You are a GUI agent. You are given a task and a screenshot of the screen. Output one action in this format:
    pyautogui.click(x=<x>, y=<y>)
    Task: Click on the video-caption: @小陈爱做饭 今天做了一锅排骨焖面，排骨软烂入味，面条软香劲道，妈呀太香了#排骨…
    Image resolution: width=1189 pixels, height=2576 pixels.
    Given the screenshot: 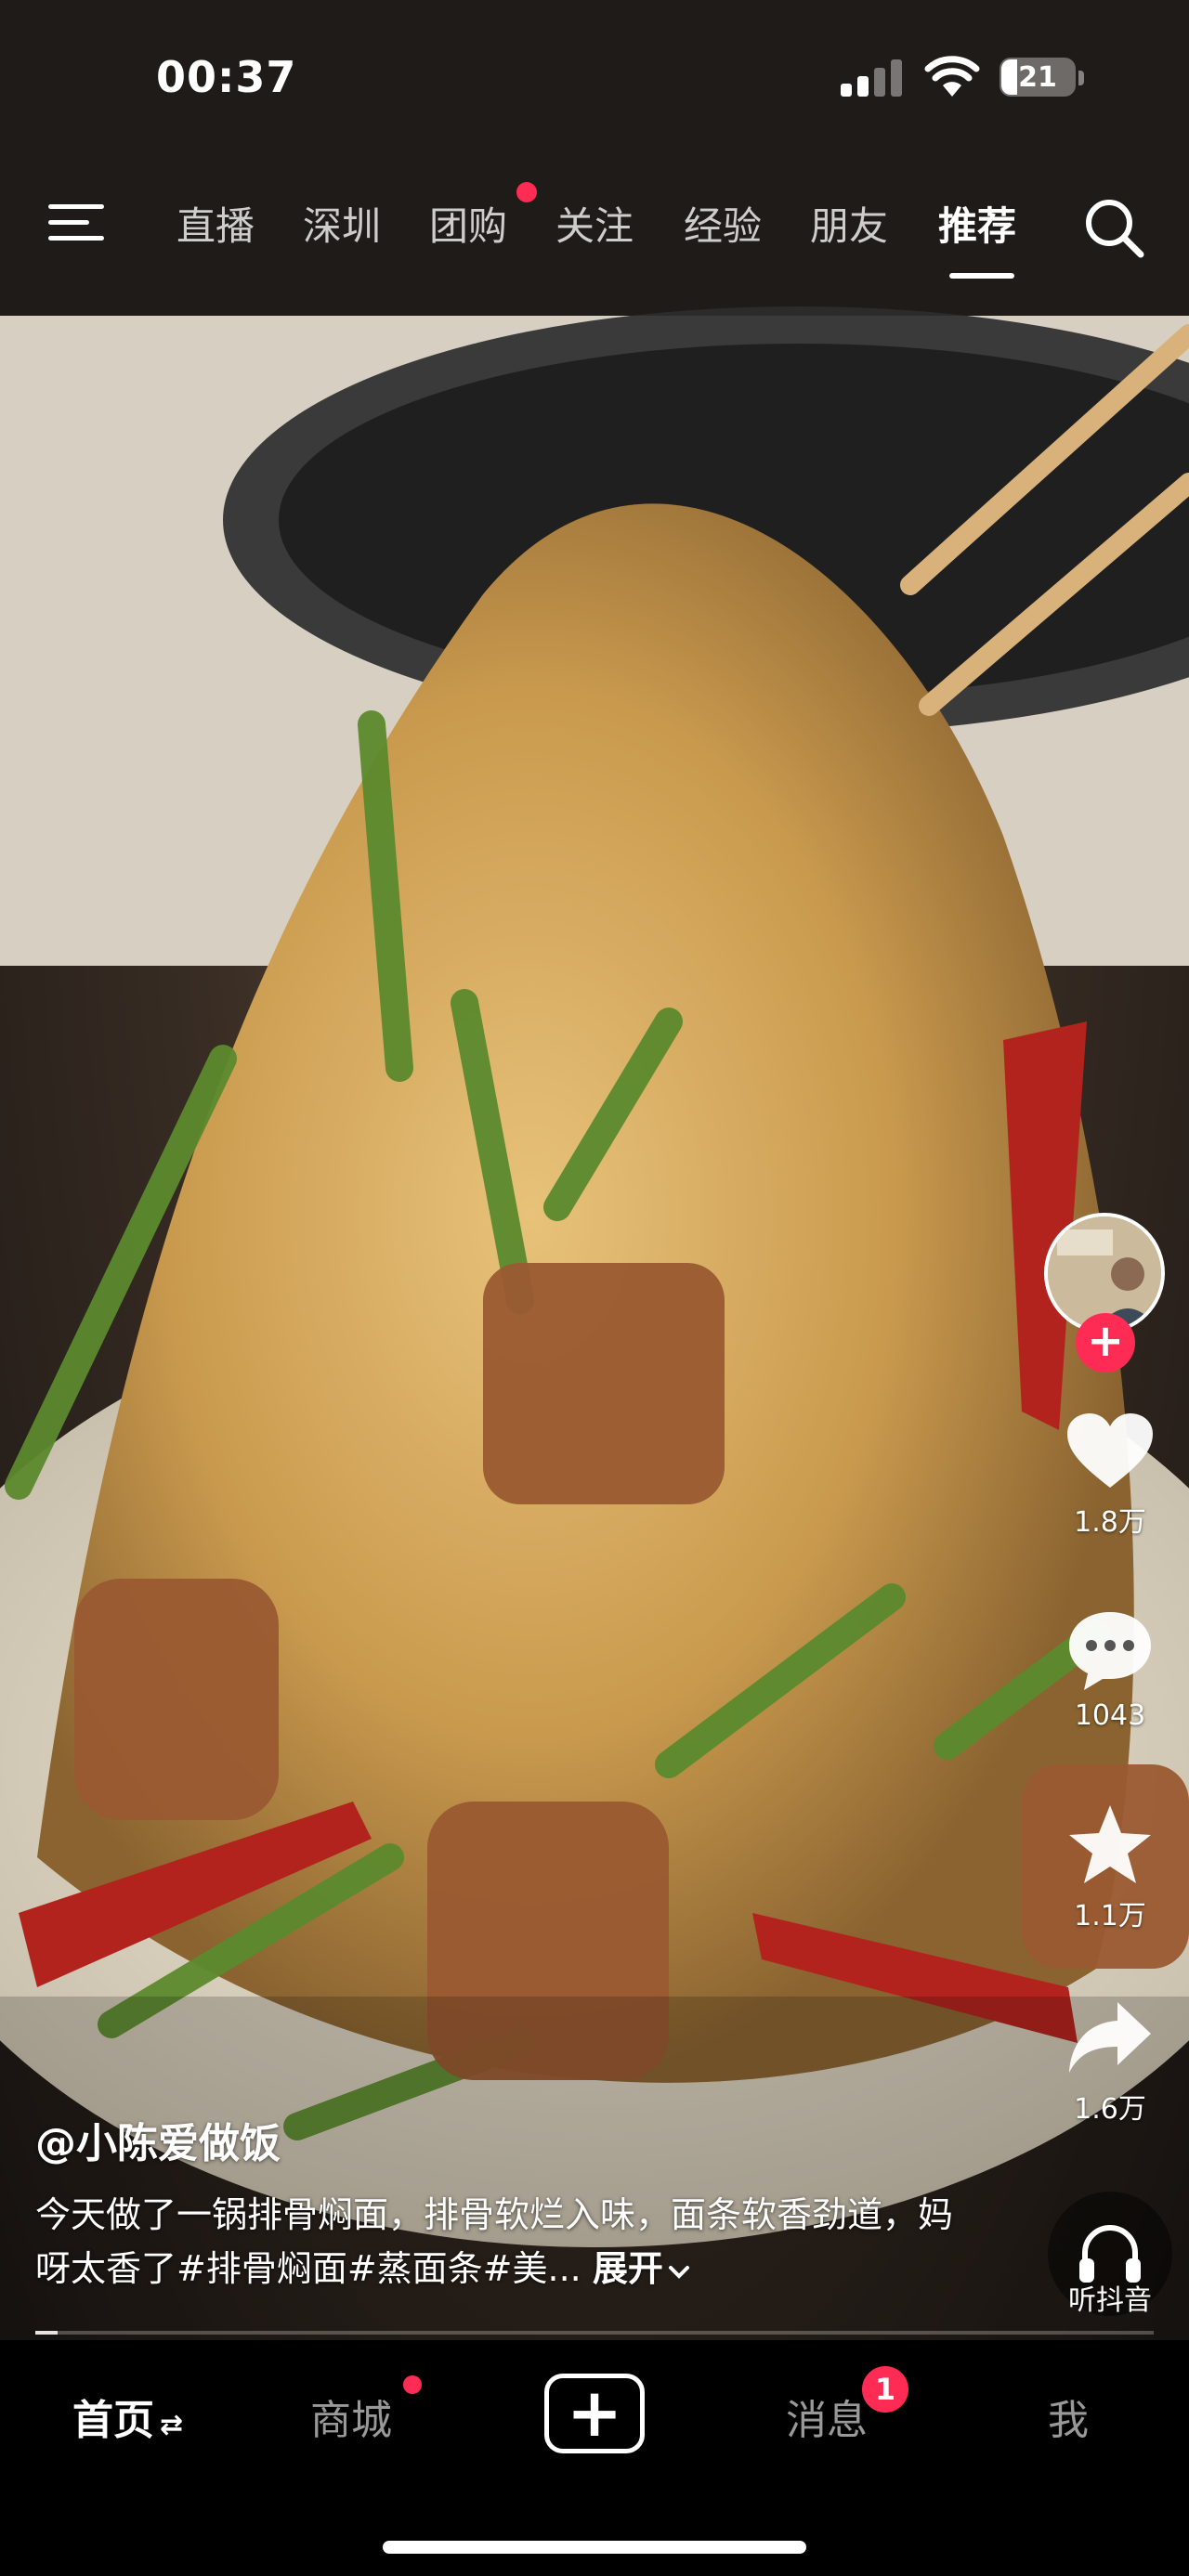 What is the action you would take?
    pyautogui.click(x=495, y=2203)
    